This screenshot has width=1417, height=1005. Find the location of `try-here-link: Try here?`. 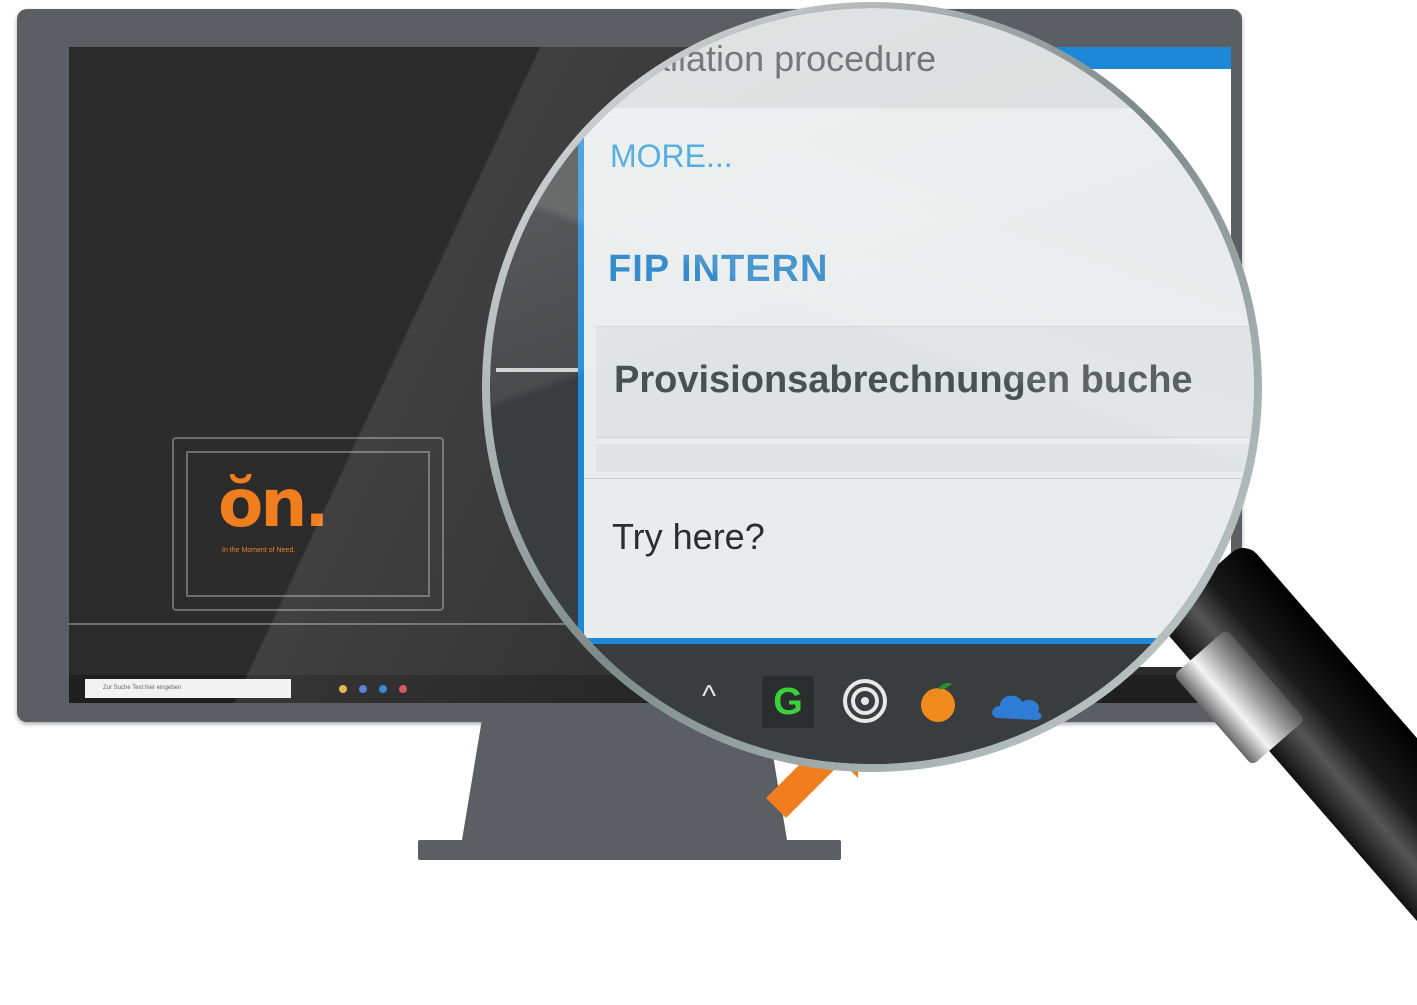

try-here-link: Try here? is located at coordinates (688, 537).